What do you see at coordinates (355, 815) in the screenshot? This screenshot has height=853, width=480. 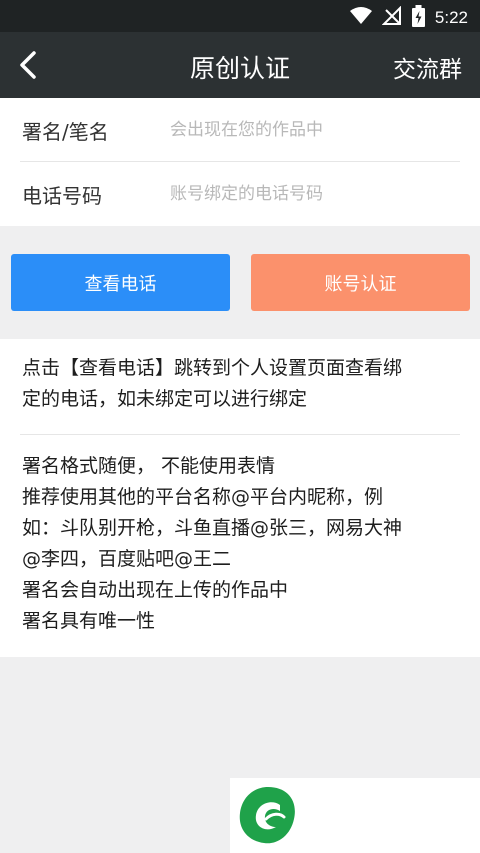 I see `watermark-area` at bounding box center [355, 815].